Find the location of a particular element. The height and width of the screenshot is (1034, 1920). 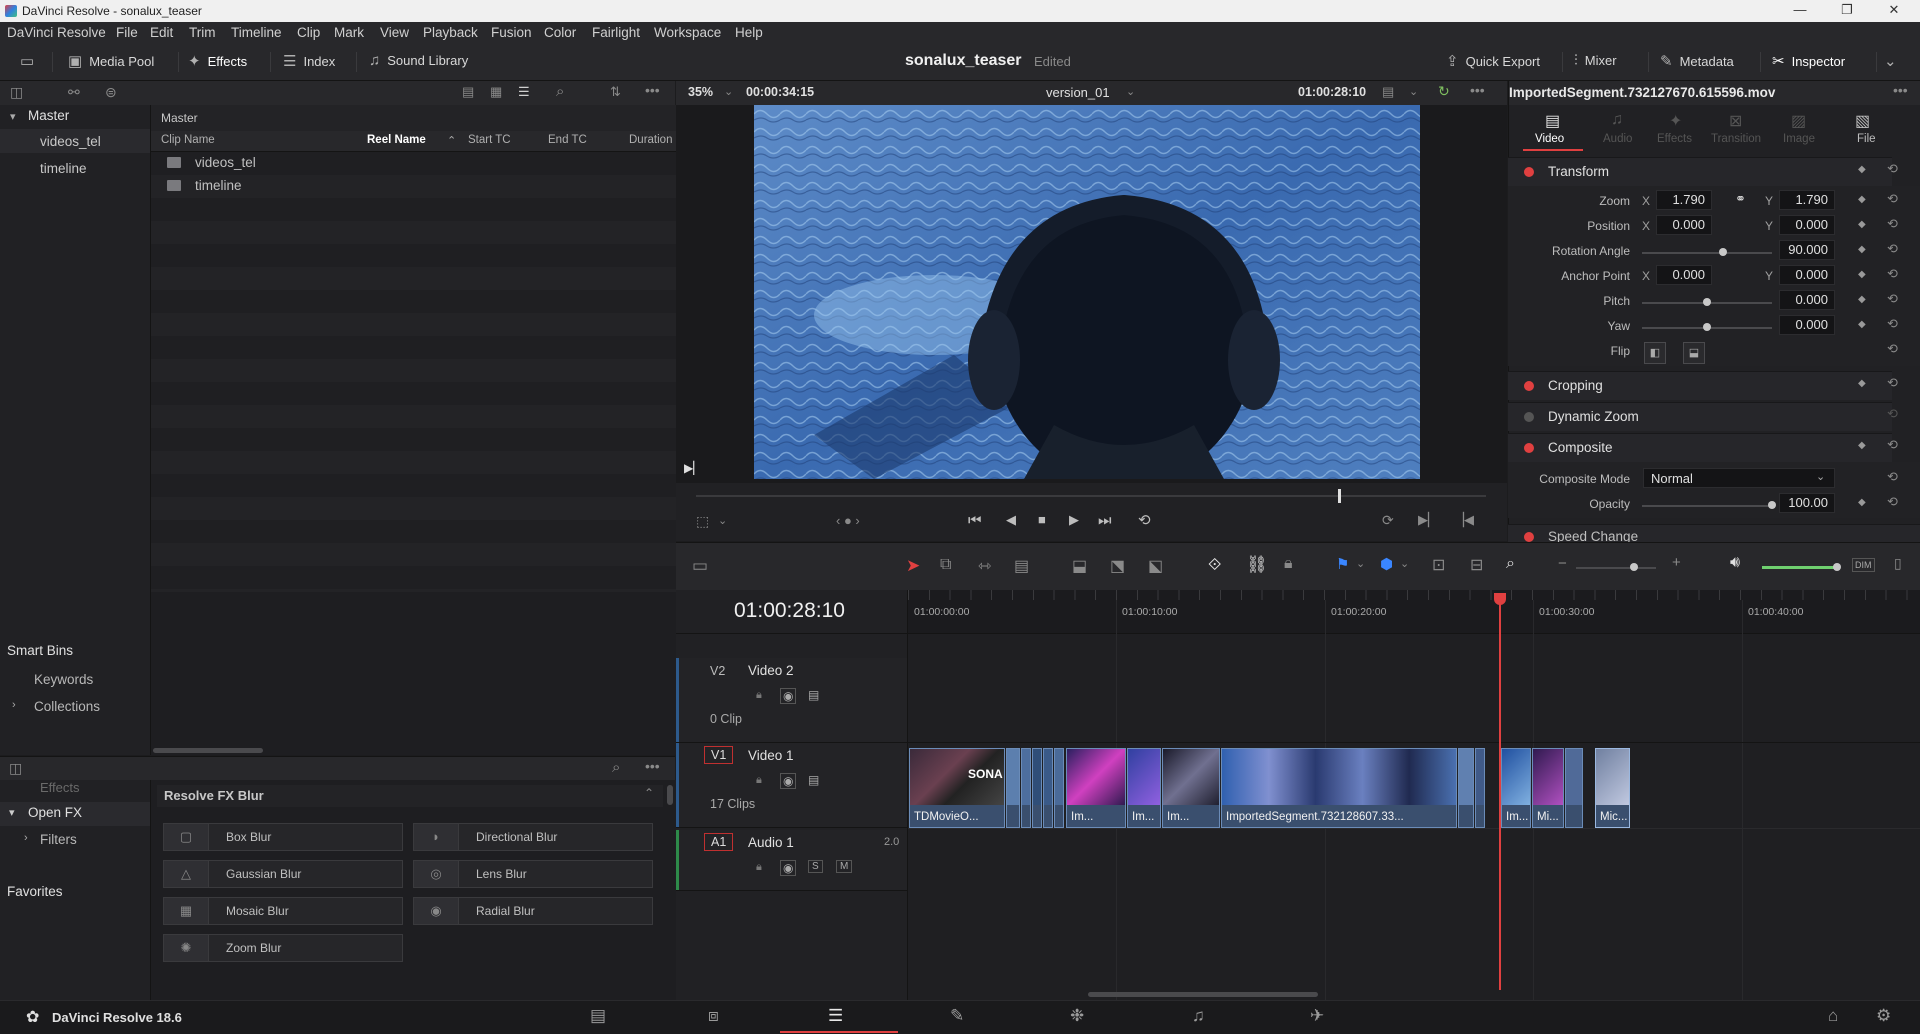

tab-audio: ♫ Audio is located at coordinates (1619, 131).